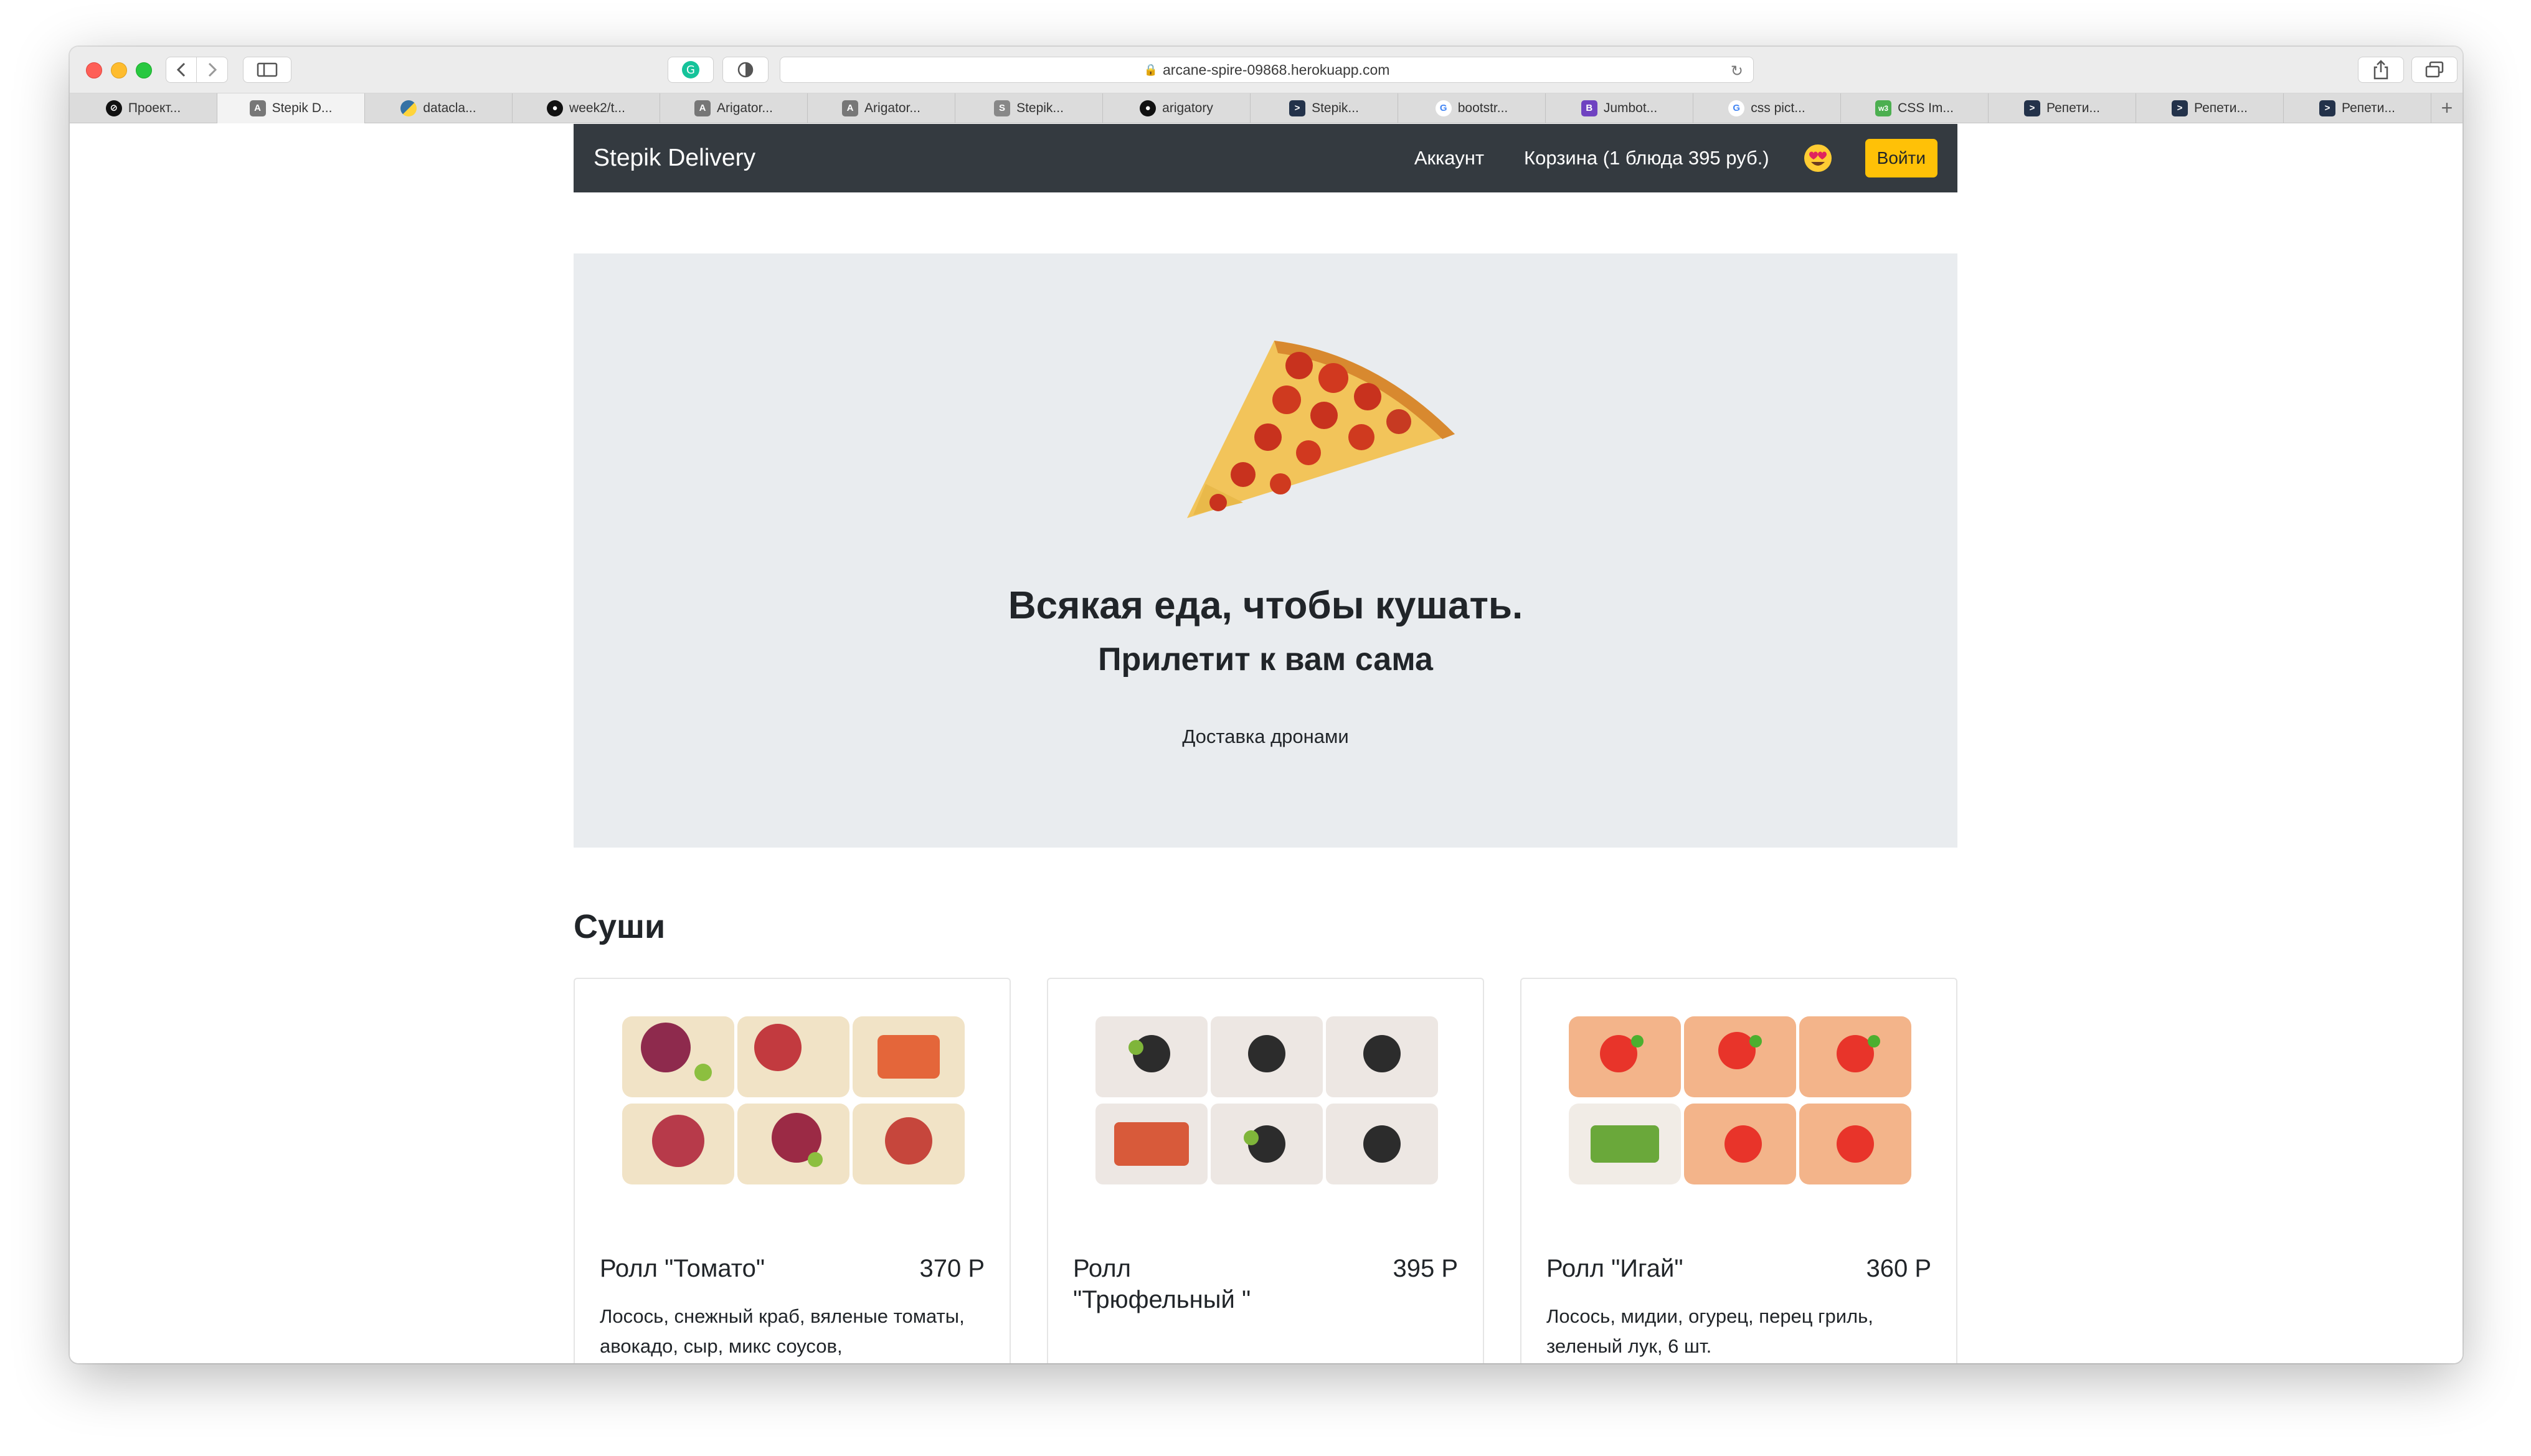 The image size is (2531, 1456). I want to click on circle-slash-icon: ⊘, so click(113, 108).